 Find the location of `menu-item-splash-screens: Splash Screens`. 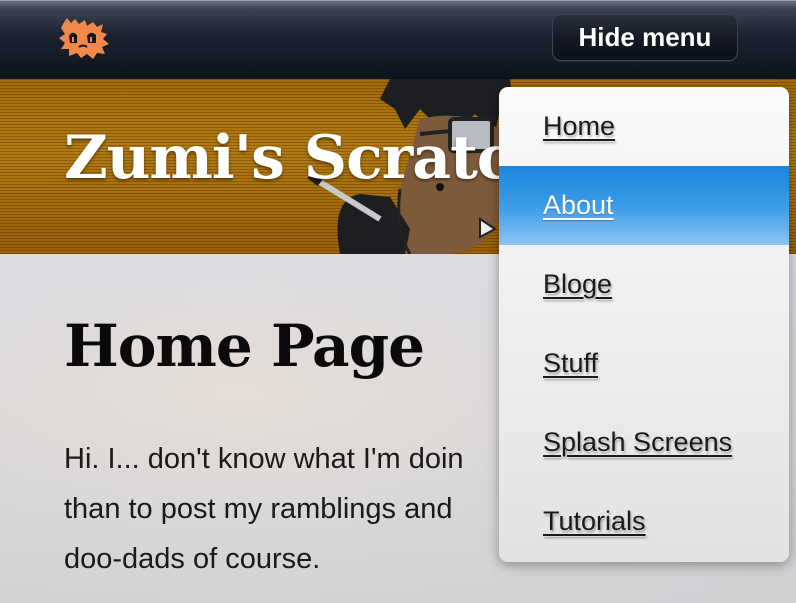

menu-item-splash-screens: Splash Screens is located at coordinates (644, 442).